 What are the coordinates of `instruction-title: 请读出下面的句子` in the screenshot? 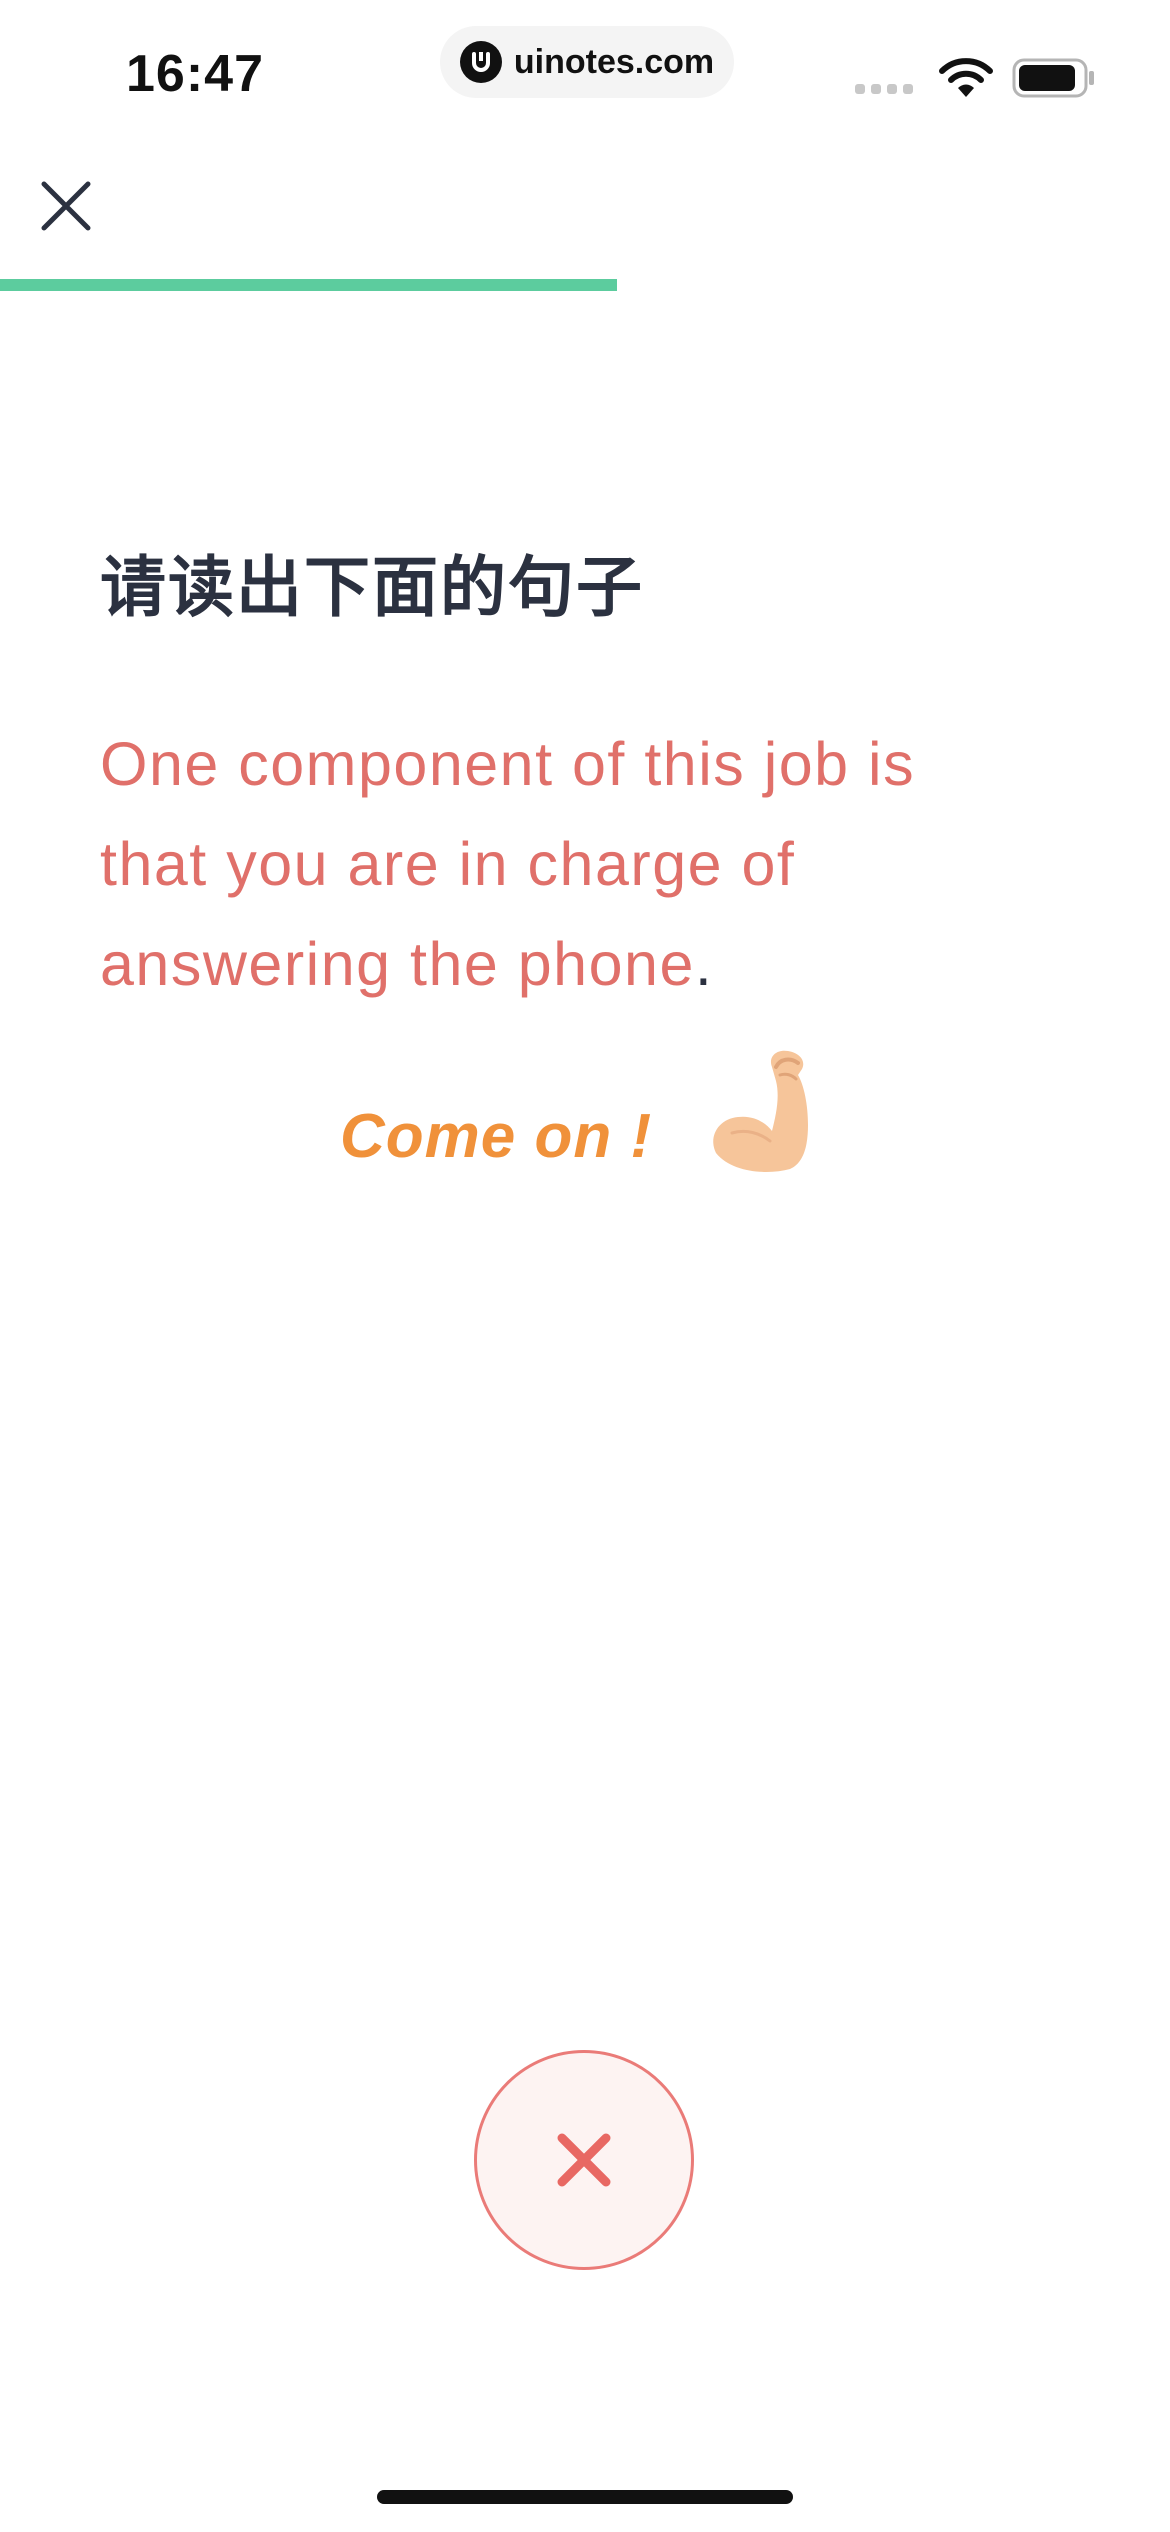 It's located at (372, 587).